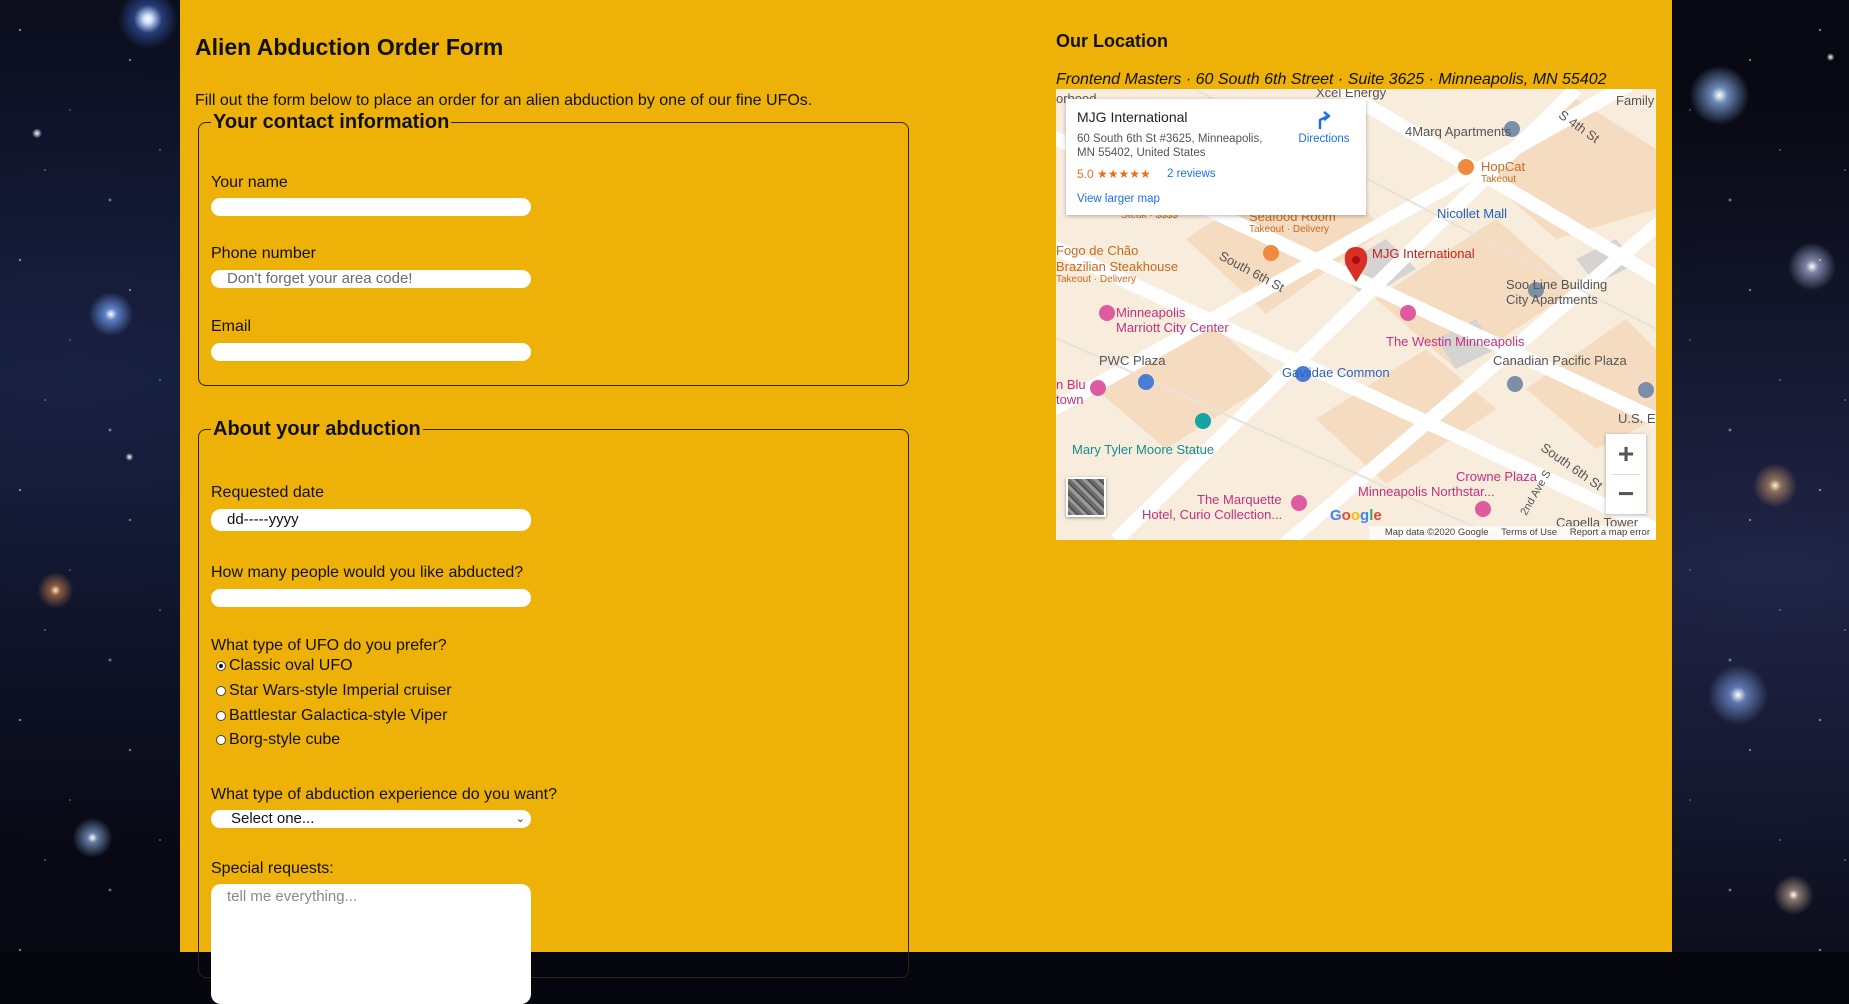 Image resolution: width=1849 pixels, height=1004 pixels. Describe the element at coordinates (1472, 213) in the screenshot. I see `map-label-nicollet: Nicollet Mall` at that location.